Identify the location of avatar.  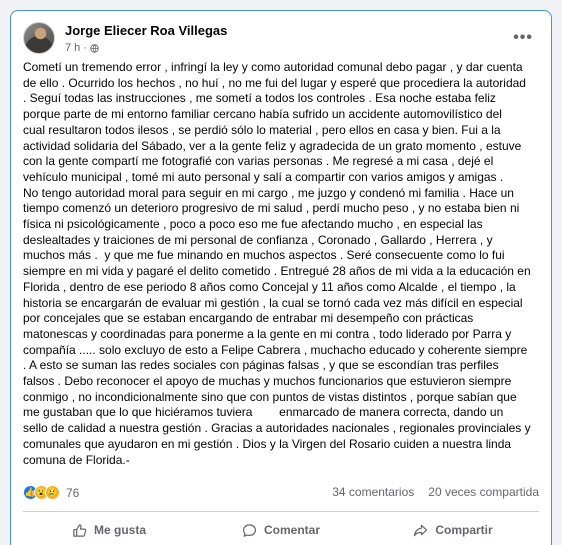
(39, 38).